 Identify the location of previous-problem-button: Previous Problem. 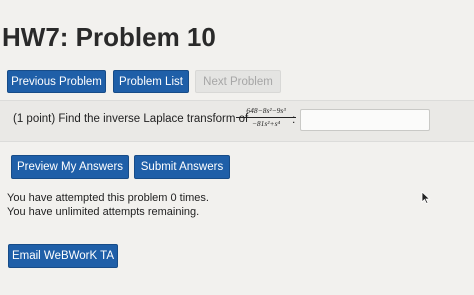
(56, 81).